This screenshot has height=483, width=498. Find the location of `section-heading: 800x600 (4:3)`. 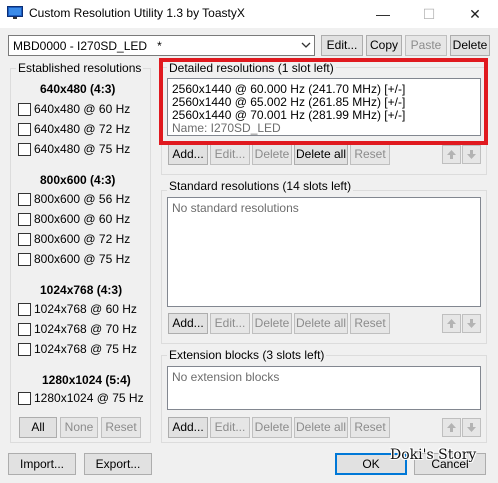

section-heading: 800x600 (4:3) is located at coordinates (78, 180).